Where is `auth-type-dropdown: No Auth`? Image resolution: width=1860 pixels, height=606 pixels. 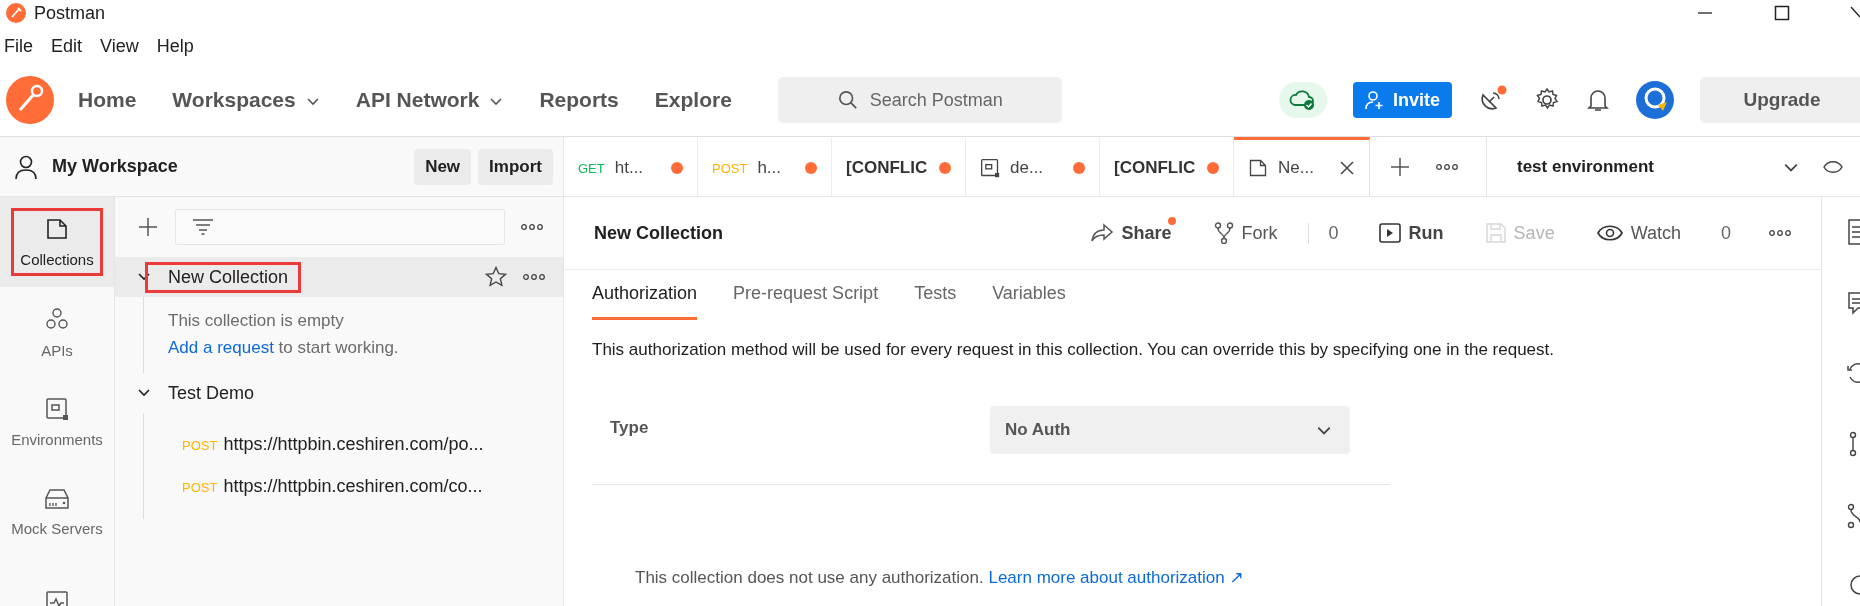
auth-type-dropdown: No Auth is located at coordinates (1170, 430).